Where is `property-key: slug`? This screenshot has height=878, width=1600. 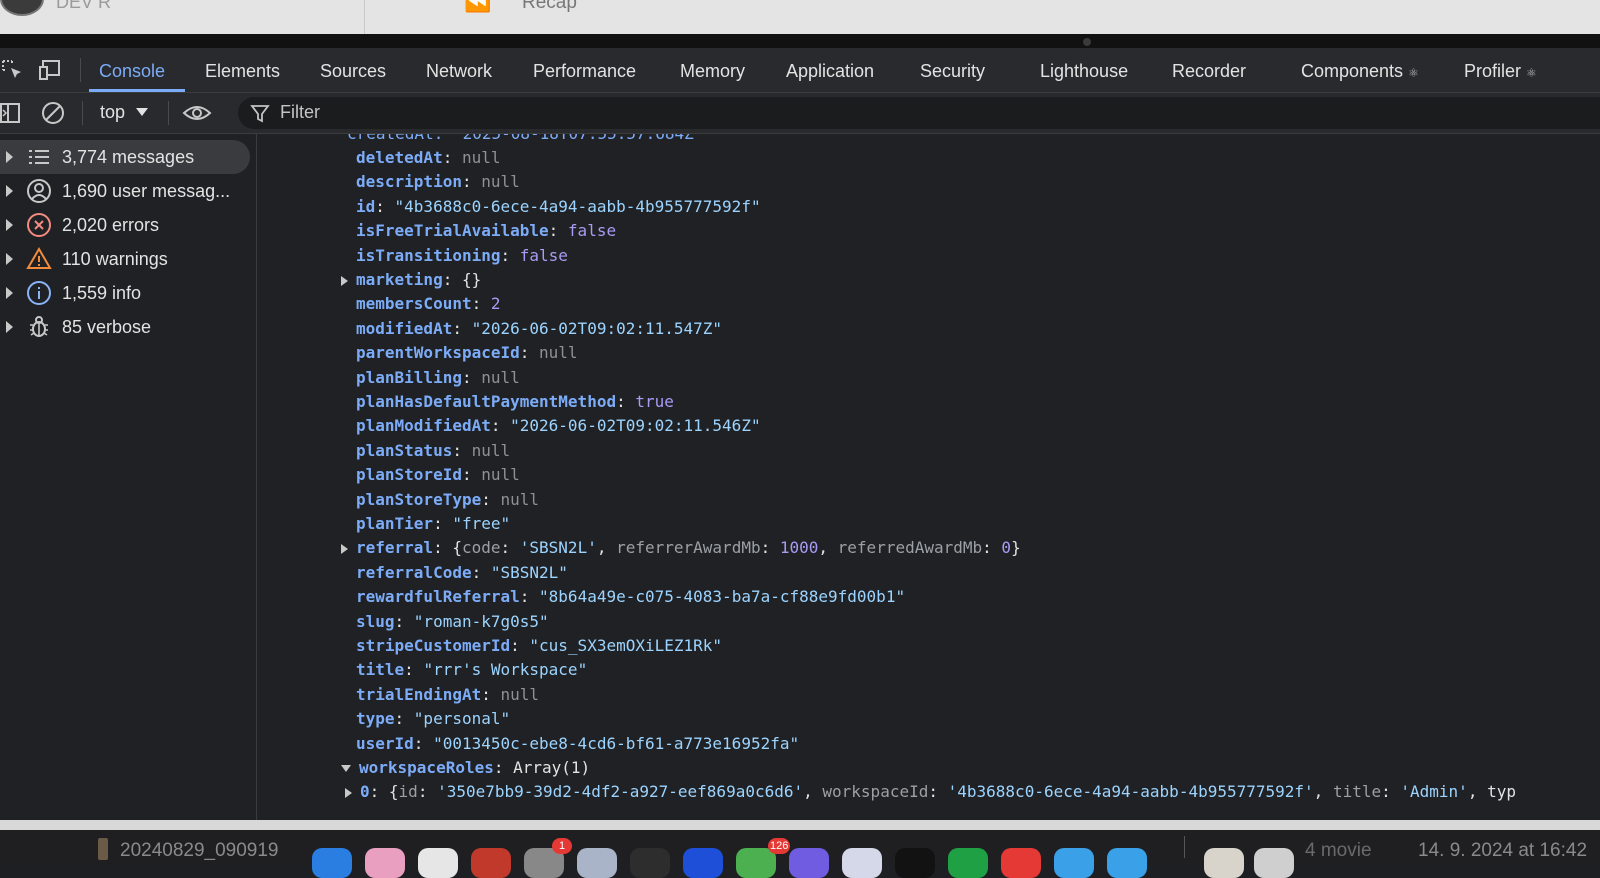
property-key: slug is located at coordinates (375, 621).